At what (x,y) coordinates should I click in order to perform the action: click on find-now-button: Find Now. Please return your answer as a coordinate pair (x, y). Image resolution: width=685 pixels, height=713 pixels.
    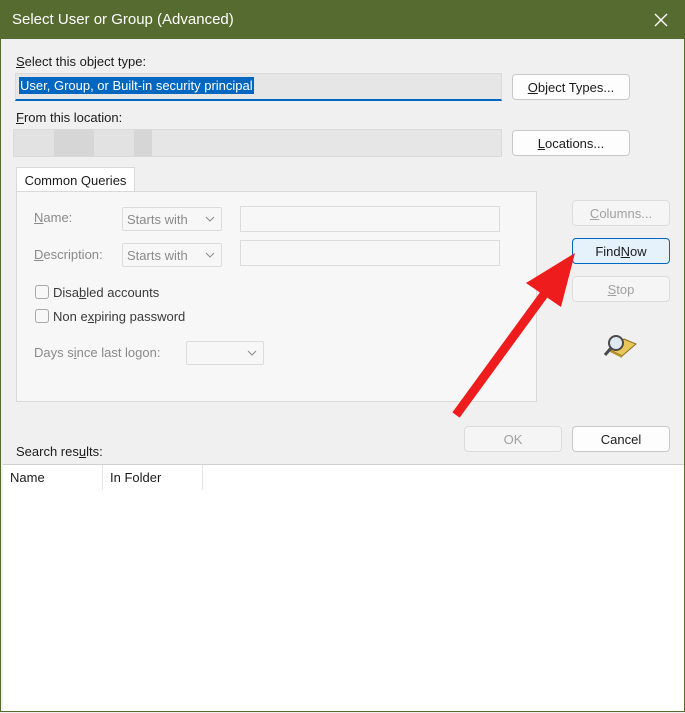
    Looking at the image, I should click on (621, 251).